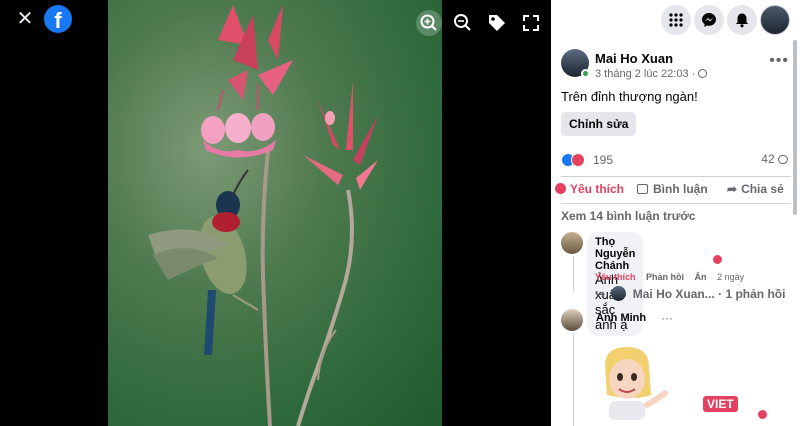 This screenshot has width=800, height=426. I want to click on comment-hide-button: Ẩn, so click(701, 277).